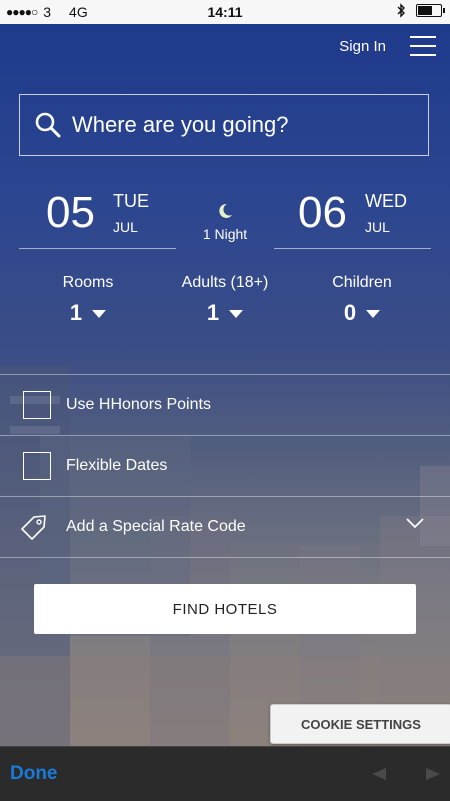 Image resolution: width=450 pixels, height=801 pixels. I want to click on children-value: 0, so click(350, 312).